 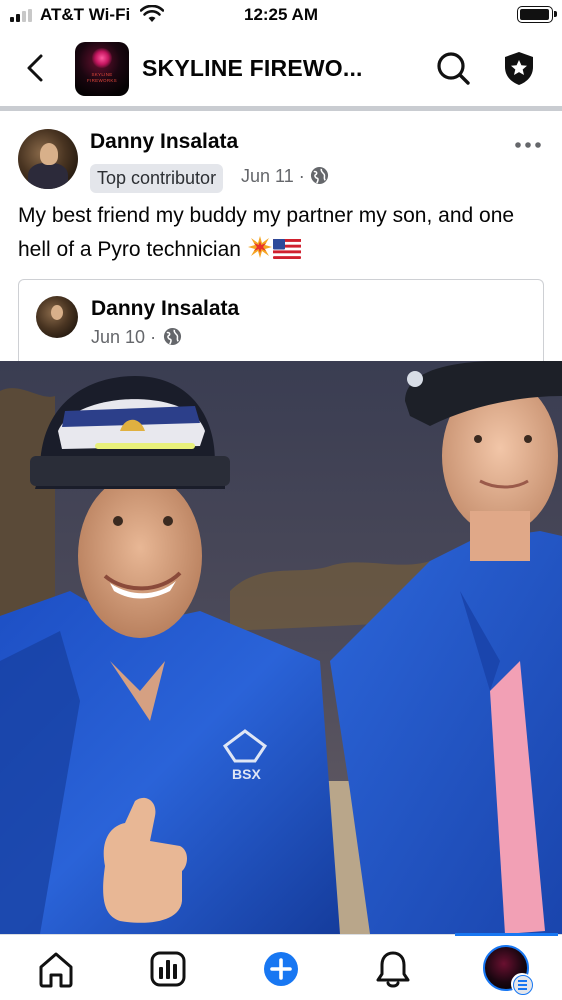 What do you see at coordinates (57, 317) in the screenshot?
I see `shared-author-avatar` at bounding box center [57, 317].